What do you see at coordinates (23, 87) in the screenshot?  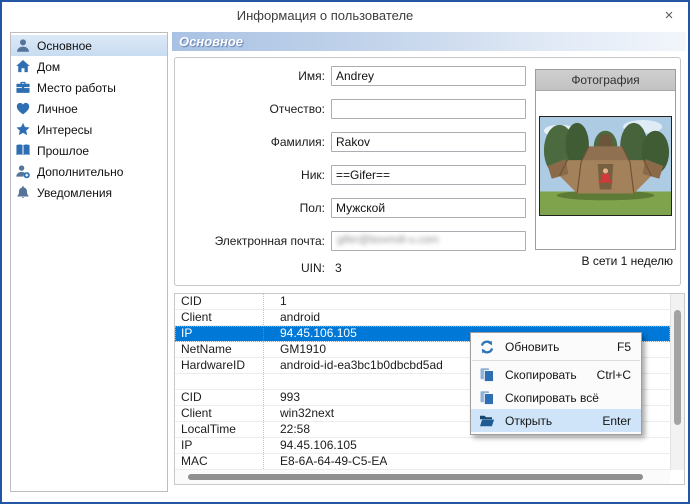 I see `briefcase-icon` at bounding box center [23, 87].